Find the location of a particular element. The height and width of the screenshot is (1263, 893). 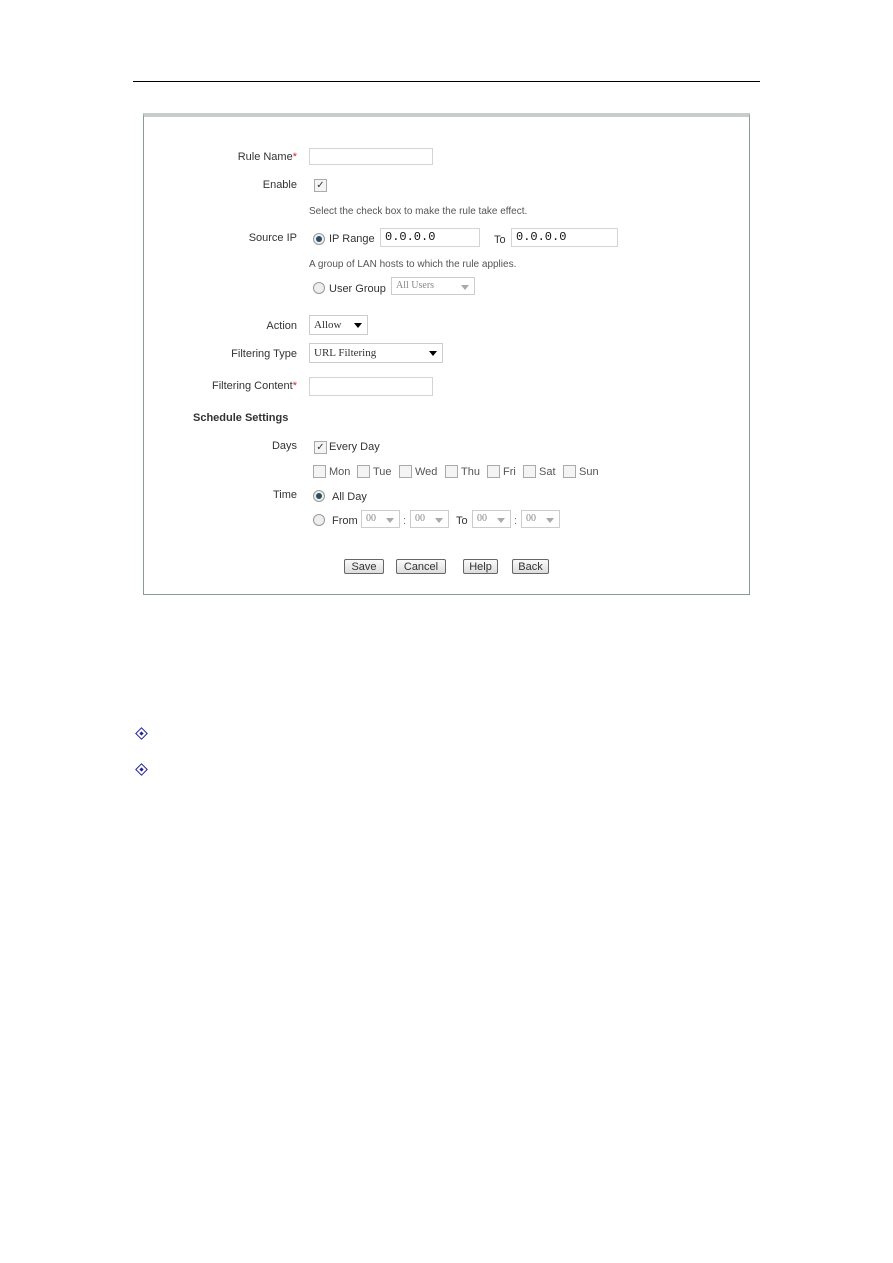

time-label: Time is located at coordinates (284, 495).